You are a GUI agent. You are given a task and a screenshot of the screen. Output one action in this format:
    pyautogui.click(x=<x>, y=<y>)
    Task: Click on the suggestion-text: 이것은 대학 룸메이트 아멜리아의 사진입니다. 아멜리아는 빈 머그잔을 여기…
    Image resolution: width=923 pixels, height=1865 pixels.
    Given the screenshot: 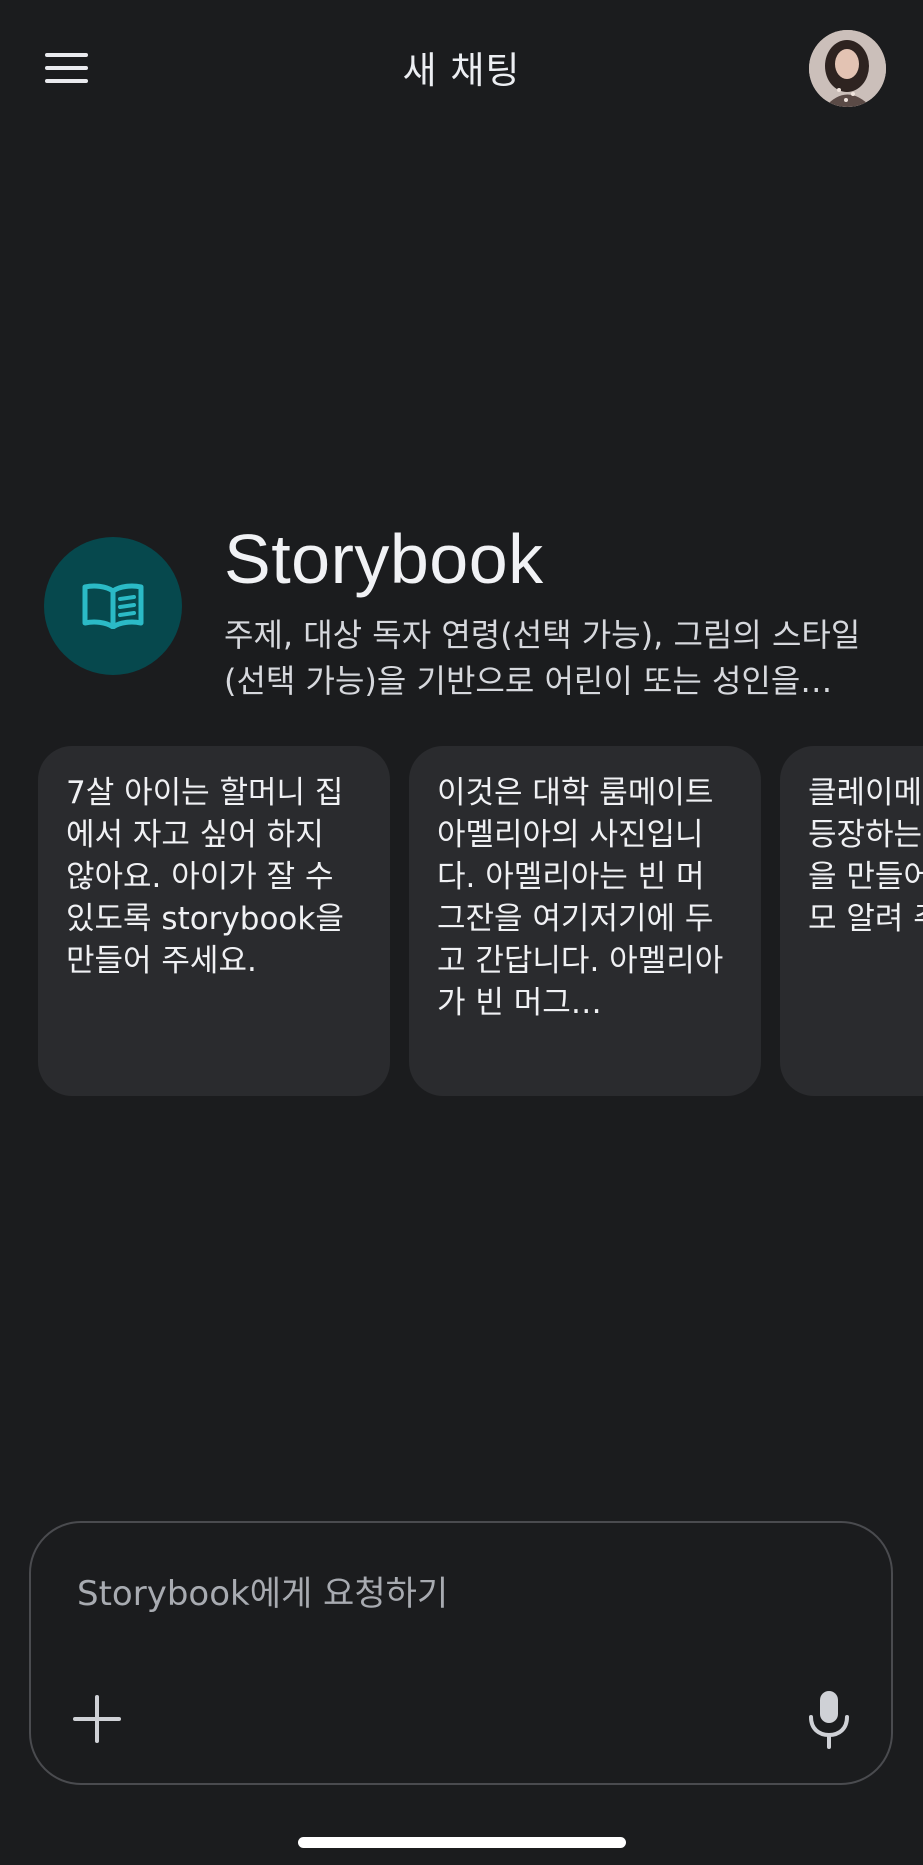 What is the action you would take?
    pyautogui.click(x=580, y=898)
    